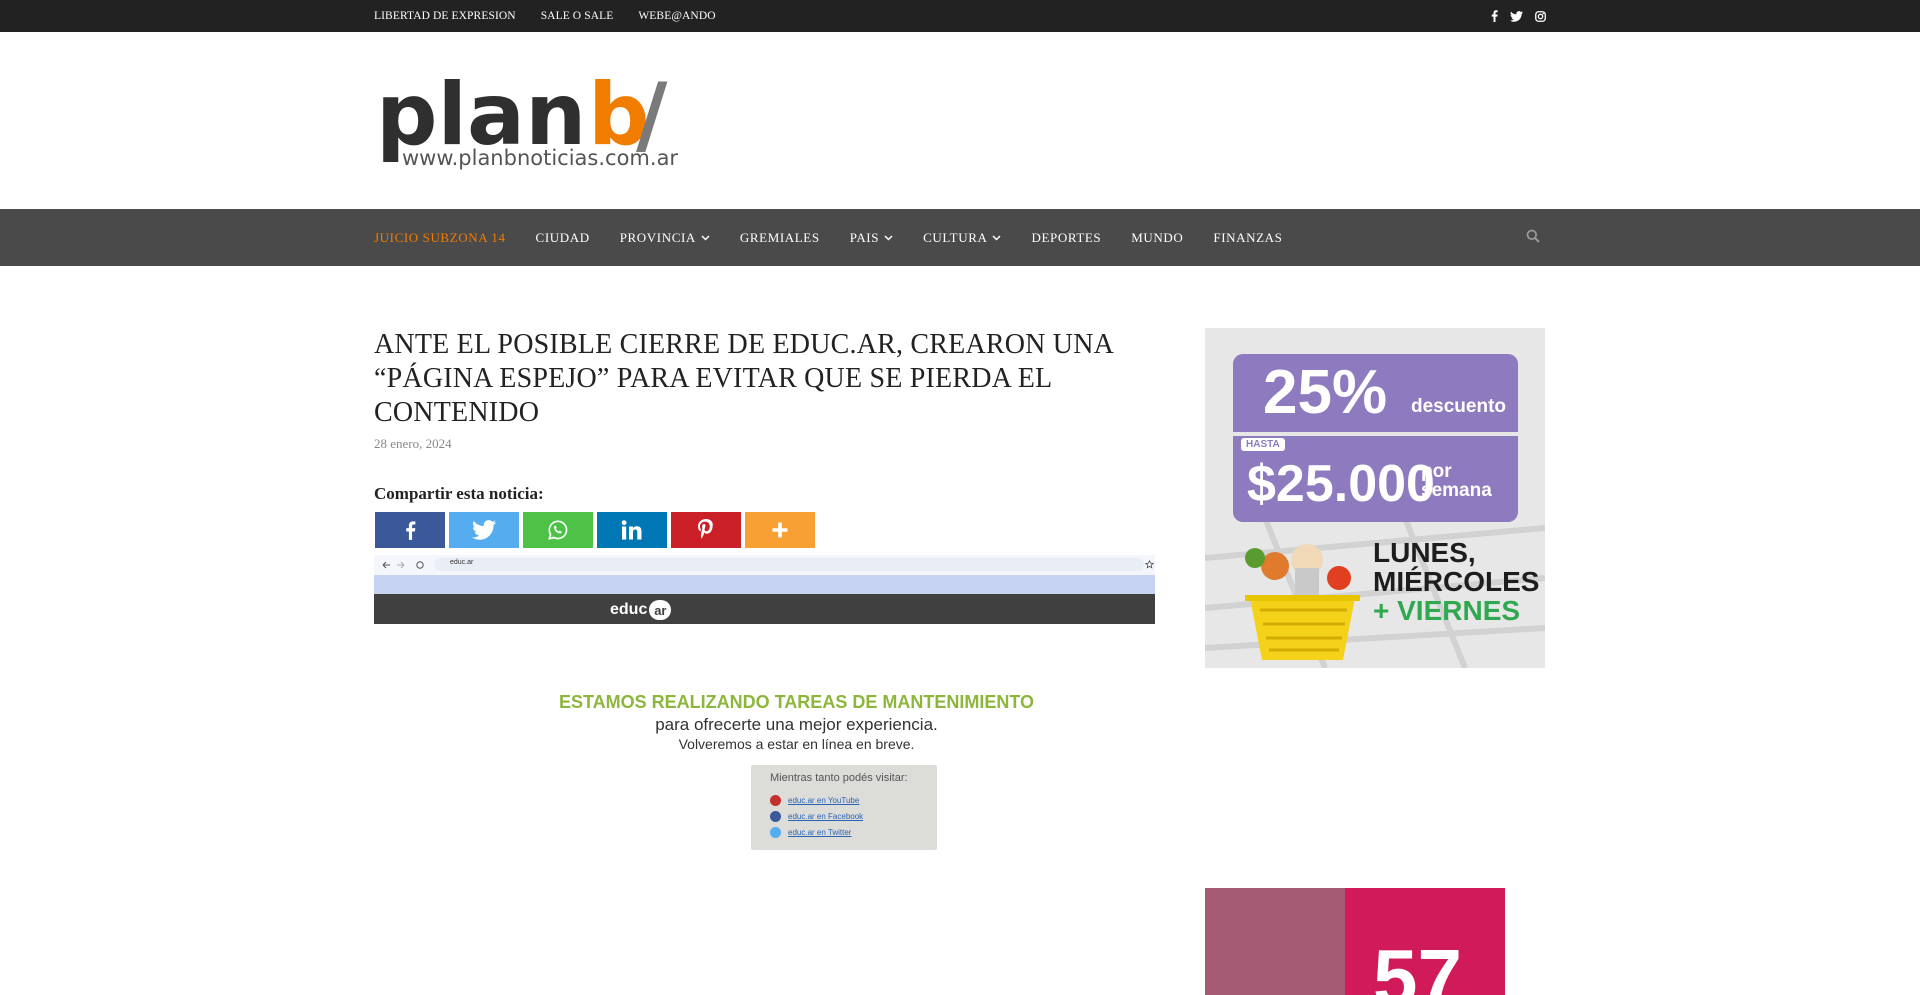 The image size is (1920, 995). Describe the element at coordinates (780, 238) in the screenshot. I see `nav-item-gremiales: GREMIALES` at that location.